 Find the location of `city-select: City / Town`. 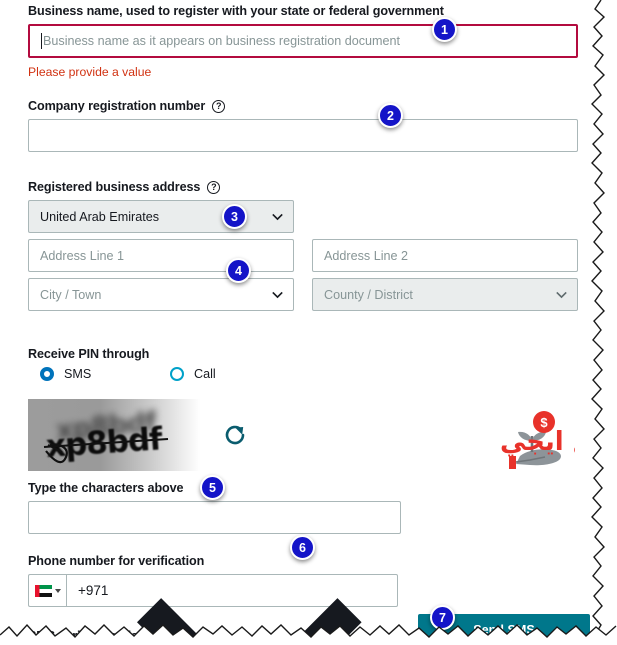

city-select: City / Town is located at coordinates (161, 294).